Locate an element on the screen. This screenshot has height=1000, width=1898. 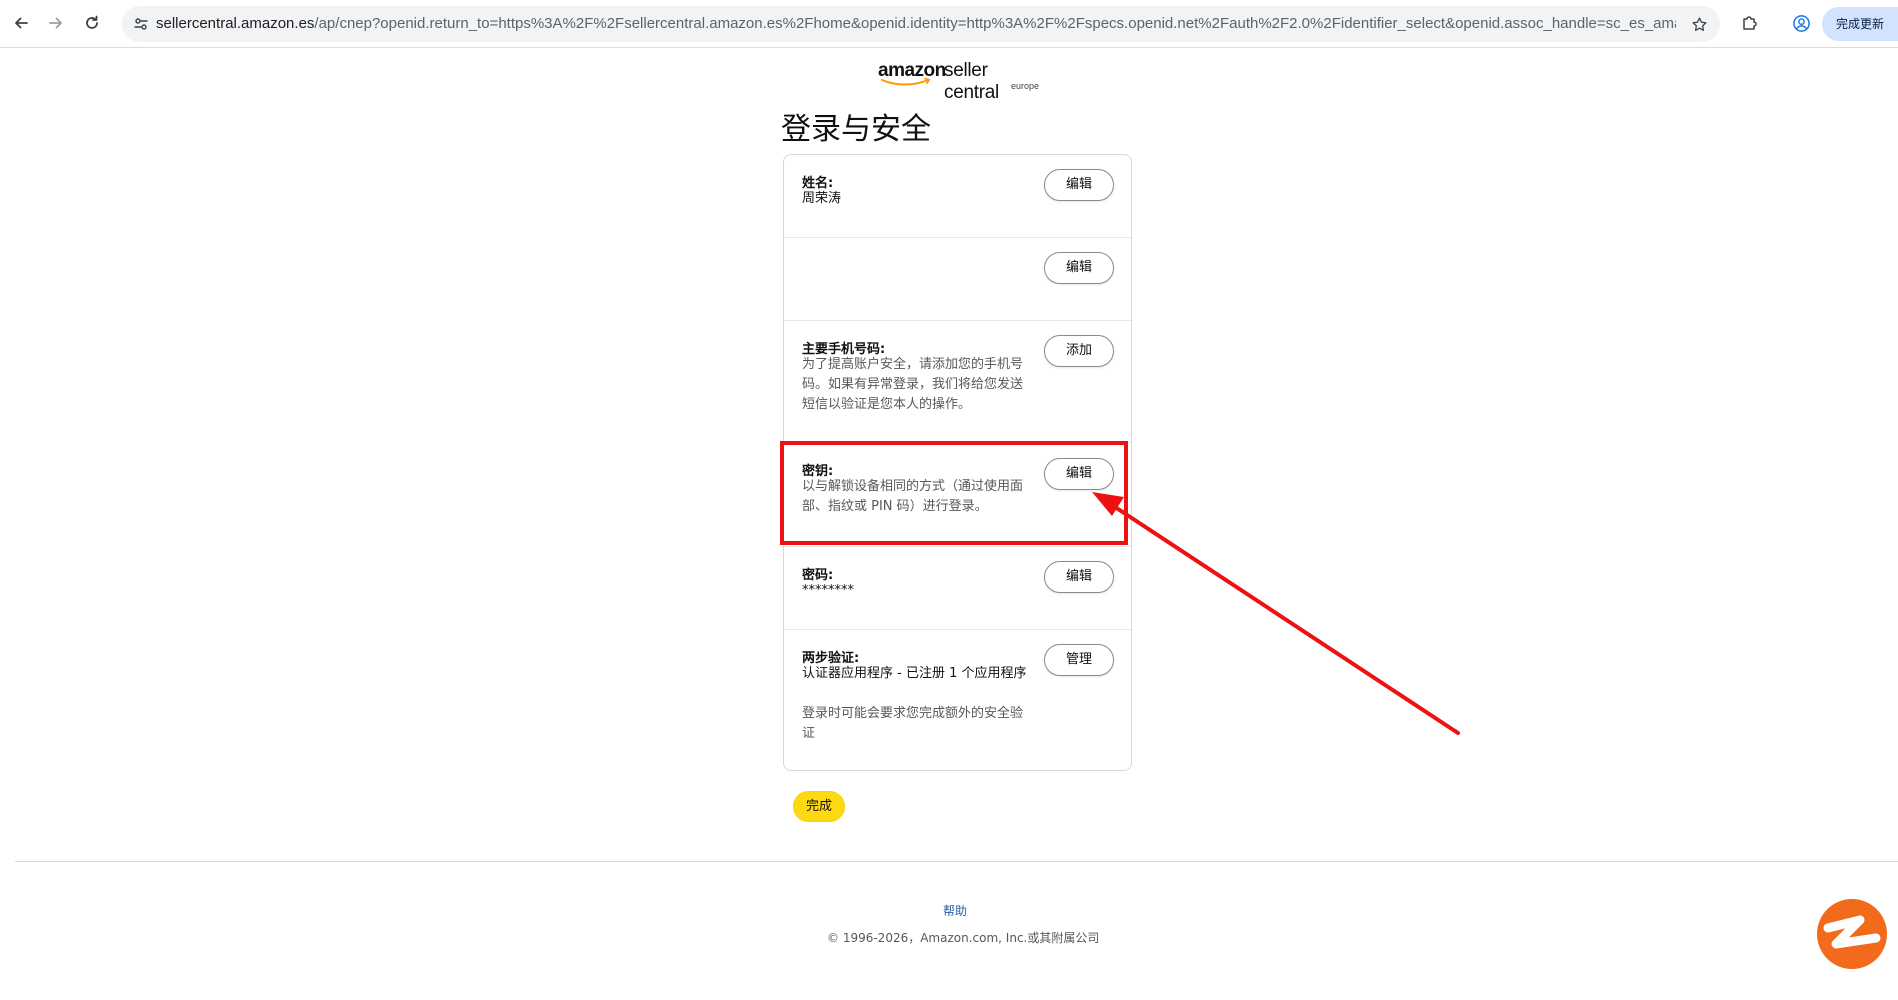
back-button is located at coordinates (21, 23).